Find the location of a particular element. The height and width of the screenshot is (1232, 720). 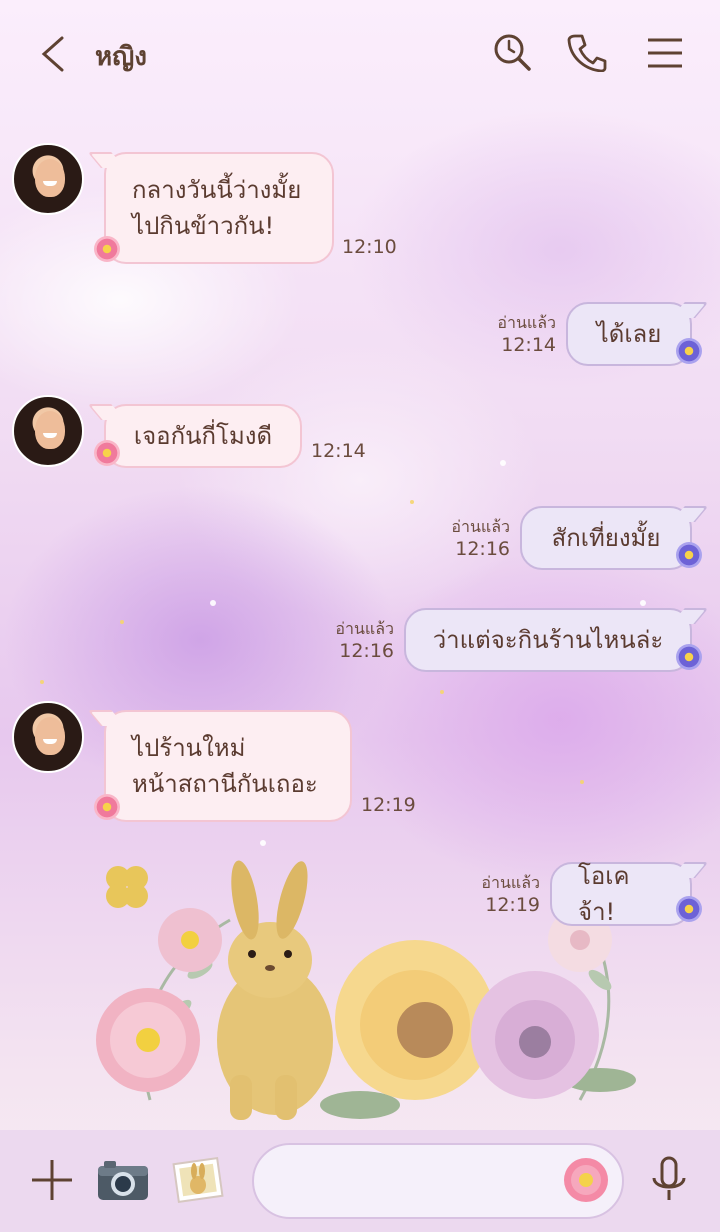

outgoing-message-bubble: โอเคจ้า! is located at coordinates (629, 894).